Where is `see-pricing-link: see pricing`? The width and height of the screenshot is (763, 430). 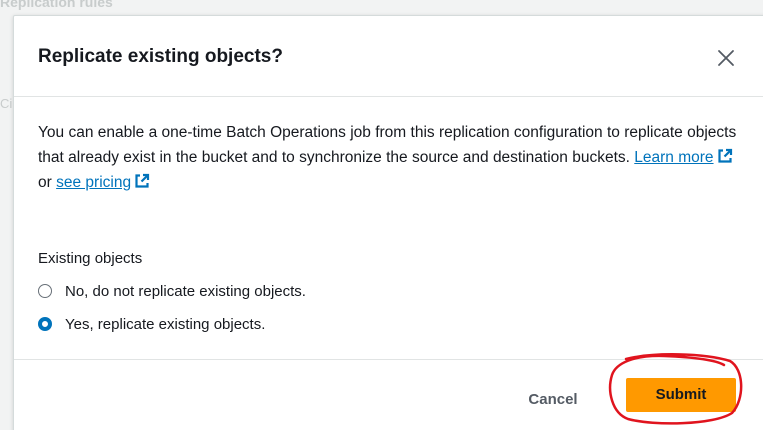 see-pricing-link: see pricing is located at coordinates (103, 182).